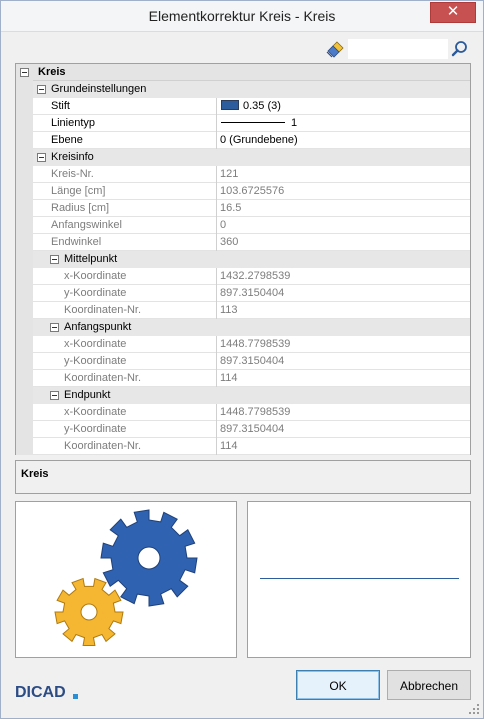 Image resolution: width=484 pixels, height=719 pixels. I want to click on property-value: 360, so click(343, 242).